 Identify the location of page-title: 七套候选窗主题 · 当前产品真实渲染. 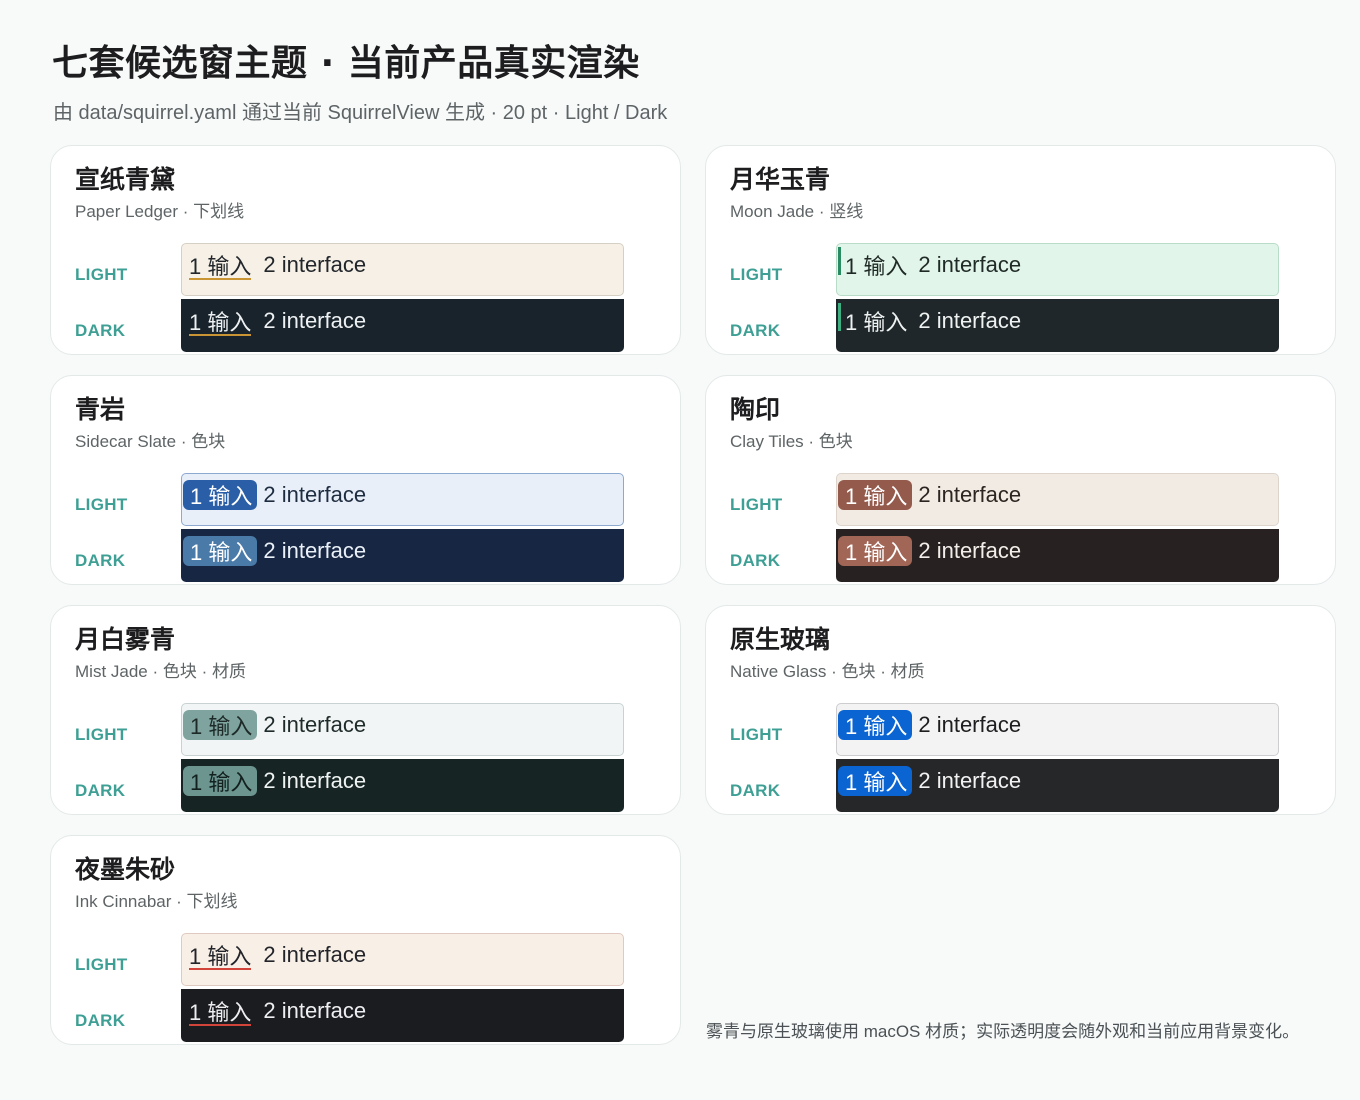
(346, 63).